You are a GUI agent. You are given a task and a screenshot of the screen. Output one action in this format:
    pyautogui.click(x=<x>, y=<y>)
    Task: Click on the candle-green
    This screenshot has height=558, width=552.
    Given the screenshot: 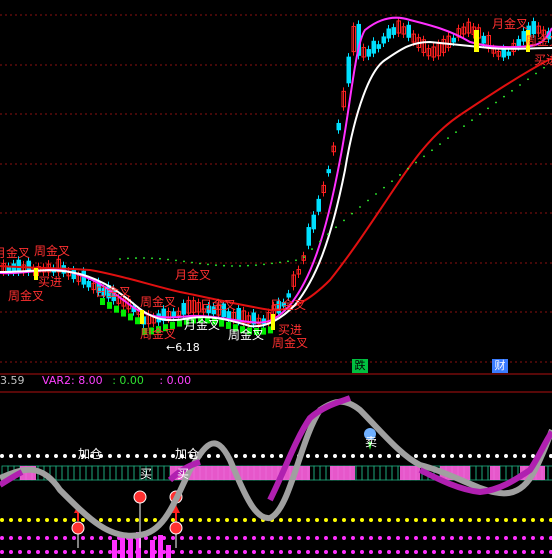 What is the action you would take?
    pyautogui.click(x=109, y=305)
    